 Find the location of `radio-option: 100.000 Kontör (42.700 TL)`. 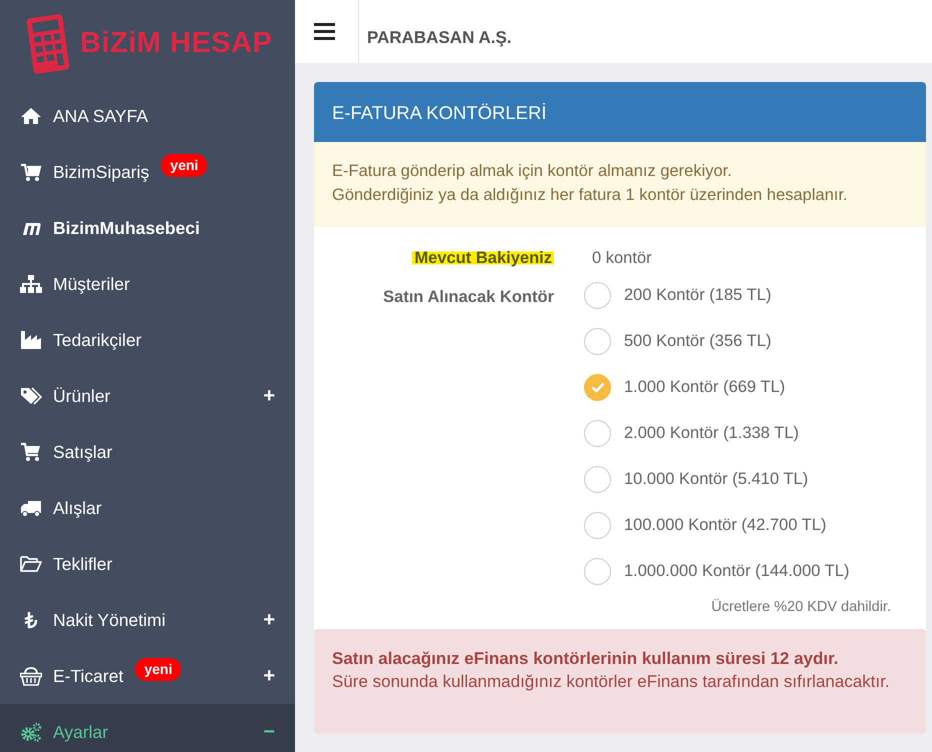

radio-option: 100.000 Kontör (42.700 TL) is located at coordinates (717, 525).